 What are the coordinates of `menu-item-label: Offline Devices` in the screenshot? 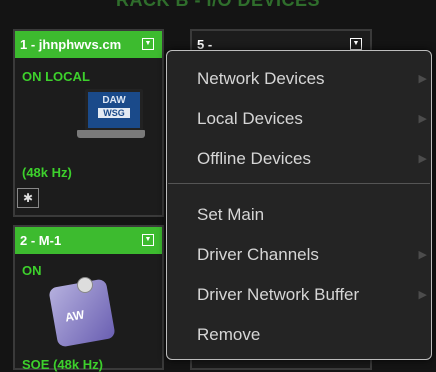 It's located at (254, 158).